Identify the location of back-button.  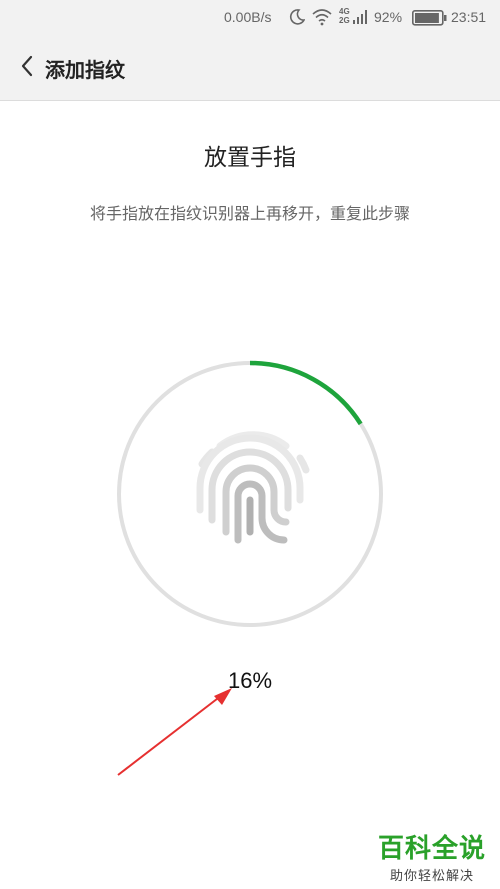
(27, 68).